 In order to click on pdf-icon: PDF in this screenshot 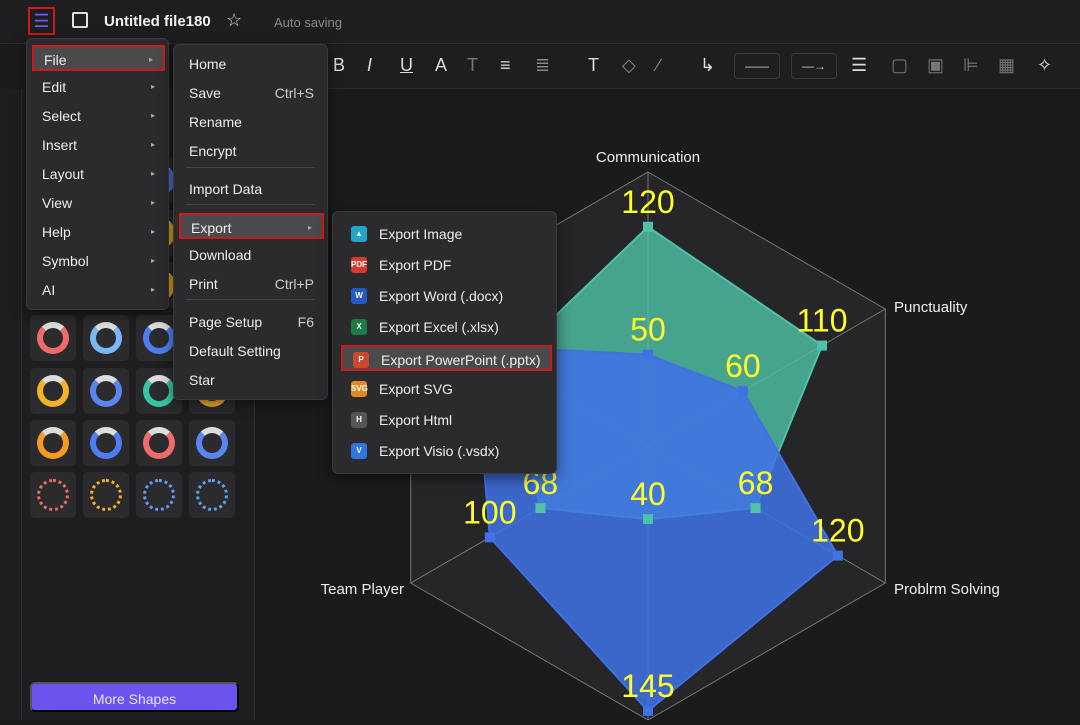, I will do `click(359, 265)`.